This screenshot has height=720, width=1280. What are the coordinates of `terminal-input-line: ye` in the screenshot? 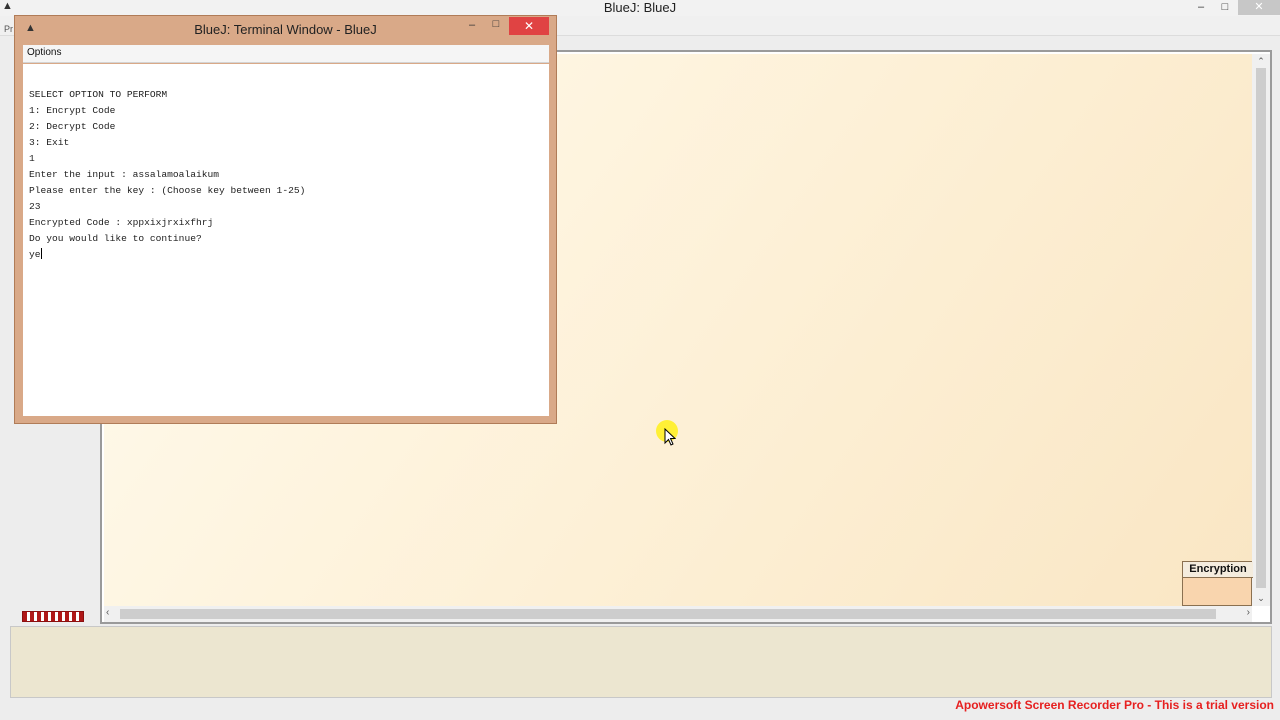 It's located at (289, 255).